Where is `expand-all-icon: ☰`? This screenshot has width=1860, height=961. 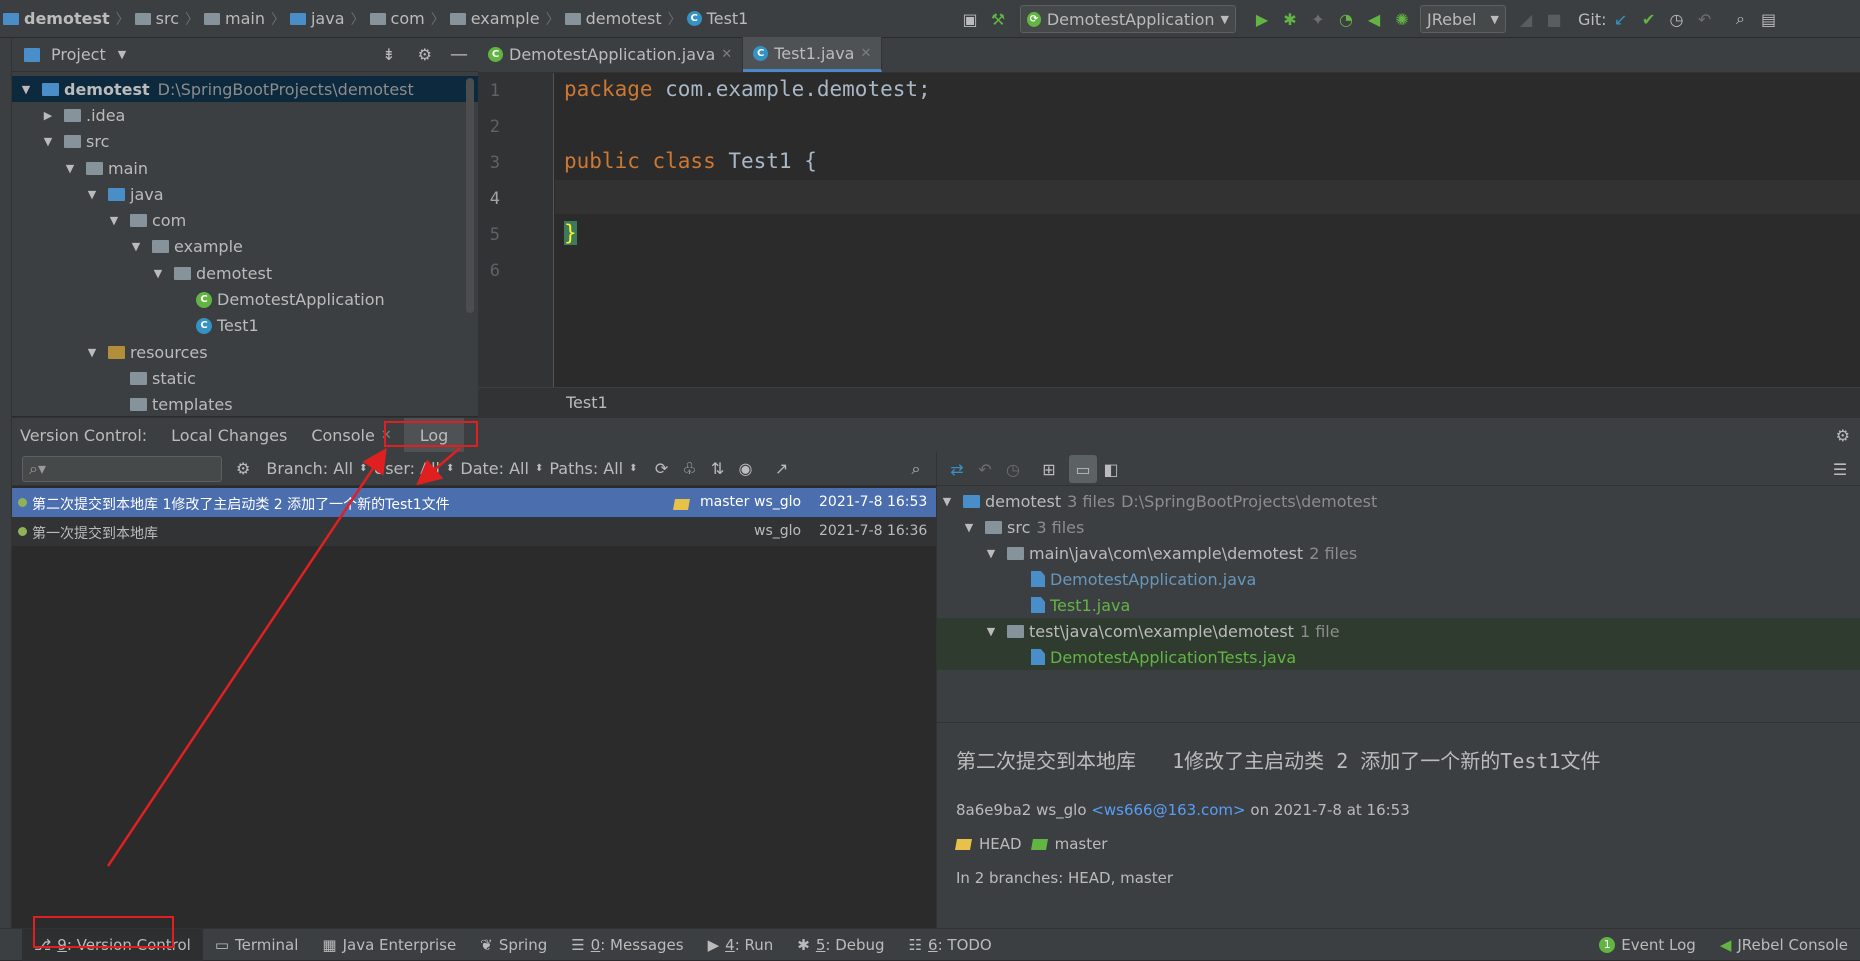
expand-all-icon: ☰ is located at coordinates (1840, 469).